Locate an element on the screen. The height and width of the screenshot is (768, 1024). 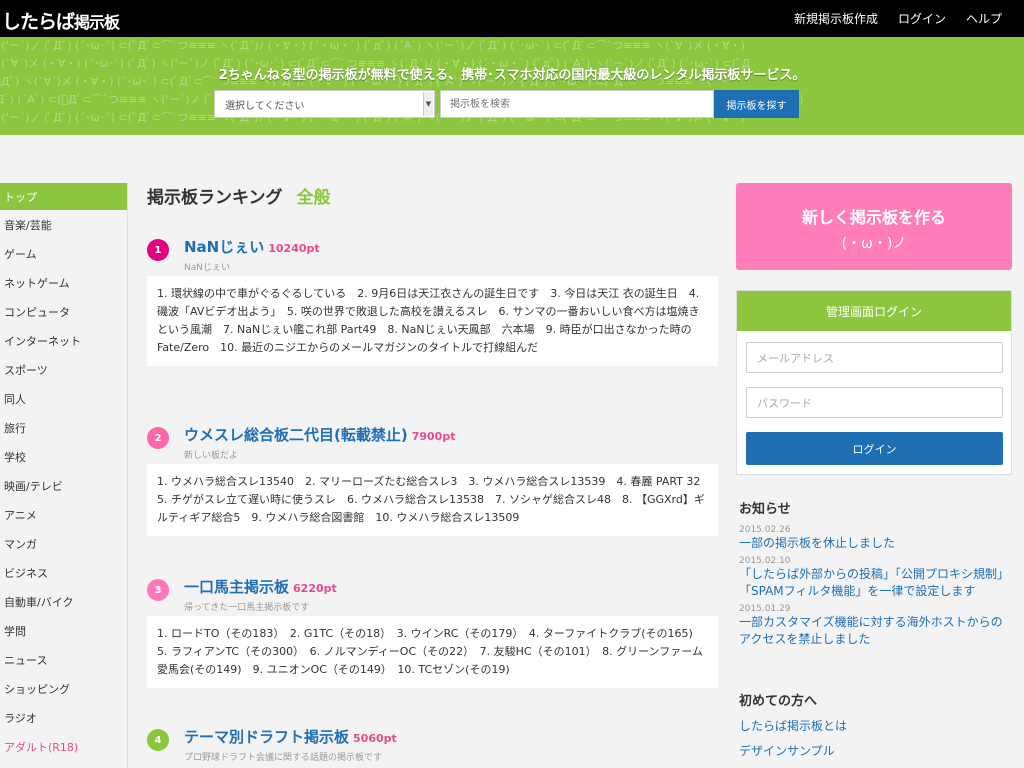
entry-header: 2 ウメスレ総合板二代目(転載禁止) 7900pt 新しい板だよ is located at coordinates (432, 441).